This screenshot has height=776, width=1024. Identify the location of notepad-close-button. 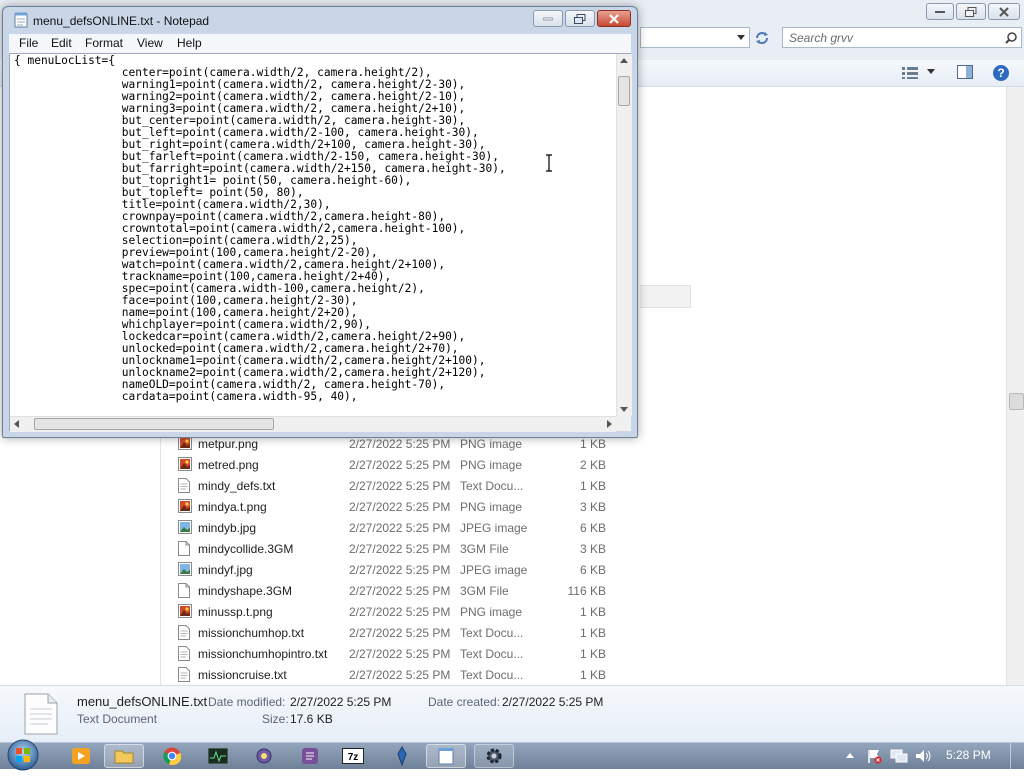
(614, 18).